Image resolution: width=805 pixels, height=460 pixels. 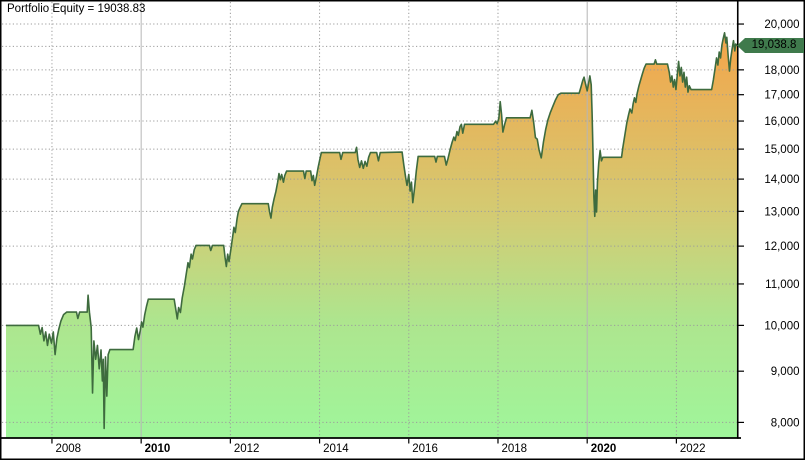 What do you see at coordinates (336, 449) in the screenshot?
I see `x-axis-tick-label: 2014` at bounding box center [336, 449].